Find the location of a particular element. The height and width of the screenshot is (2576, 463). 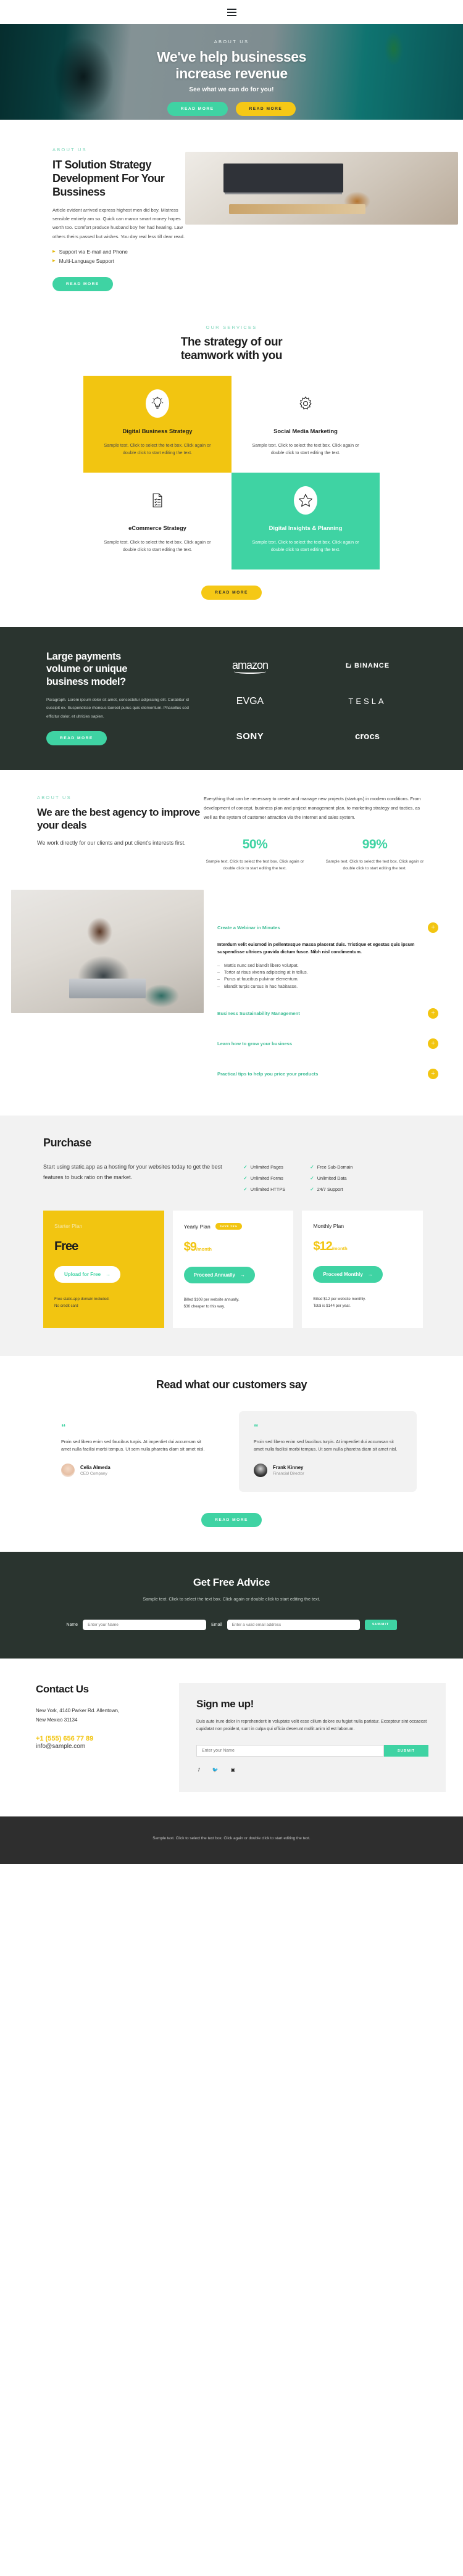

services-eyebrow: OUR SERVICES is located at coordinates (231, 327).